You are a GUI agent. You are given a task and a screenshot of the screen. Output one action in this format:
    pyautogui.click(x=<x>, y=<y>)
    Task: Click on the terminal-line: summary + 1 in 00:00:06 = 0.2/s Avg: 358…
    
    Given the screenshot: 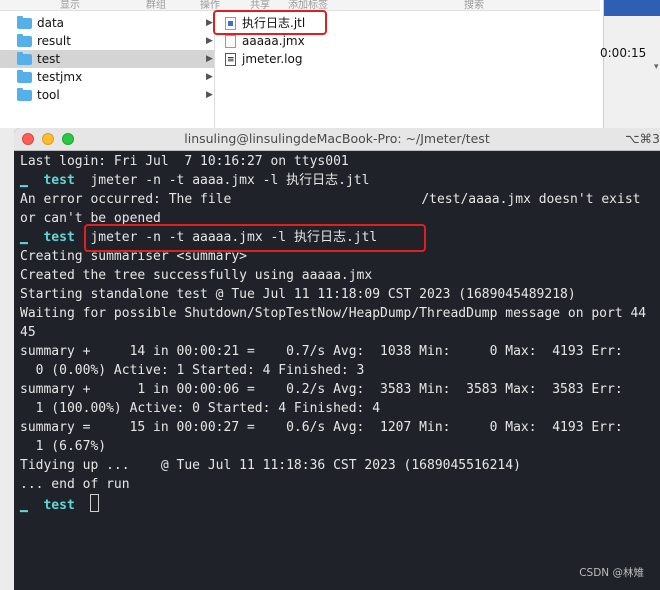 What is the action you would take?
    pyautogui.click(x=321, y=389)
    